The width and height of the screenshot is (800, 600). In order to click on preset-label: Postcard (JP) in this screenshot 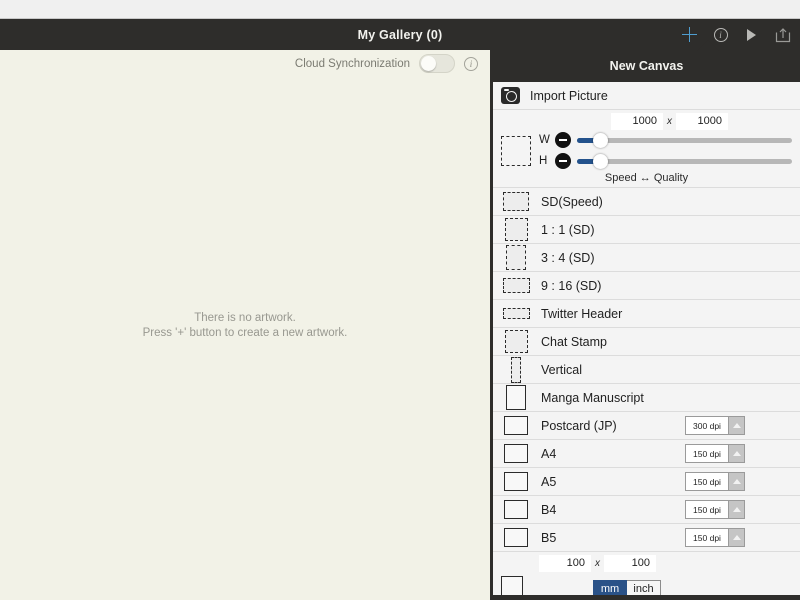, I will do `click(579, 425)`.